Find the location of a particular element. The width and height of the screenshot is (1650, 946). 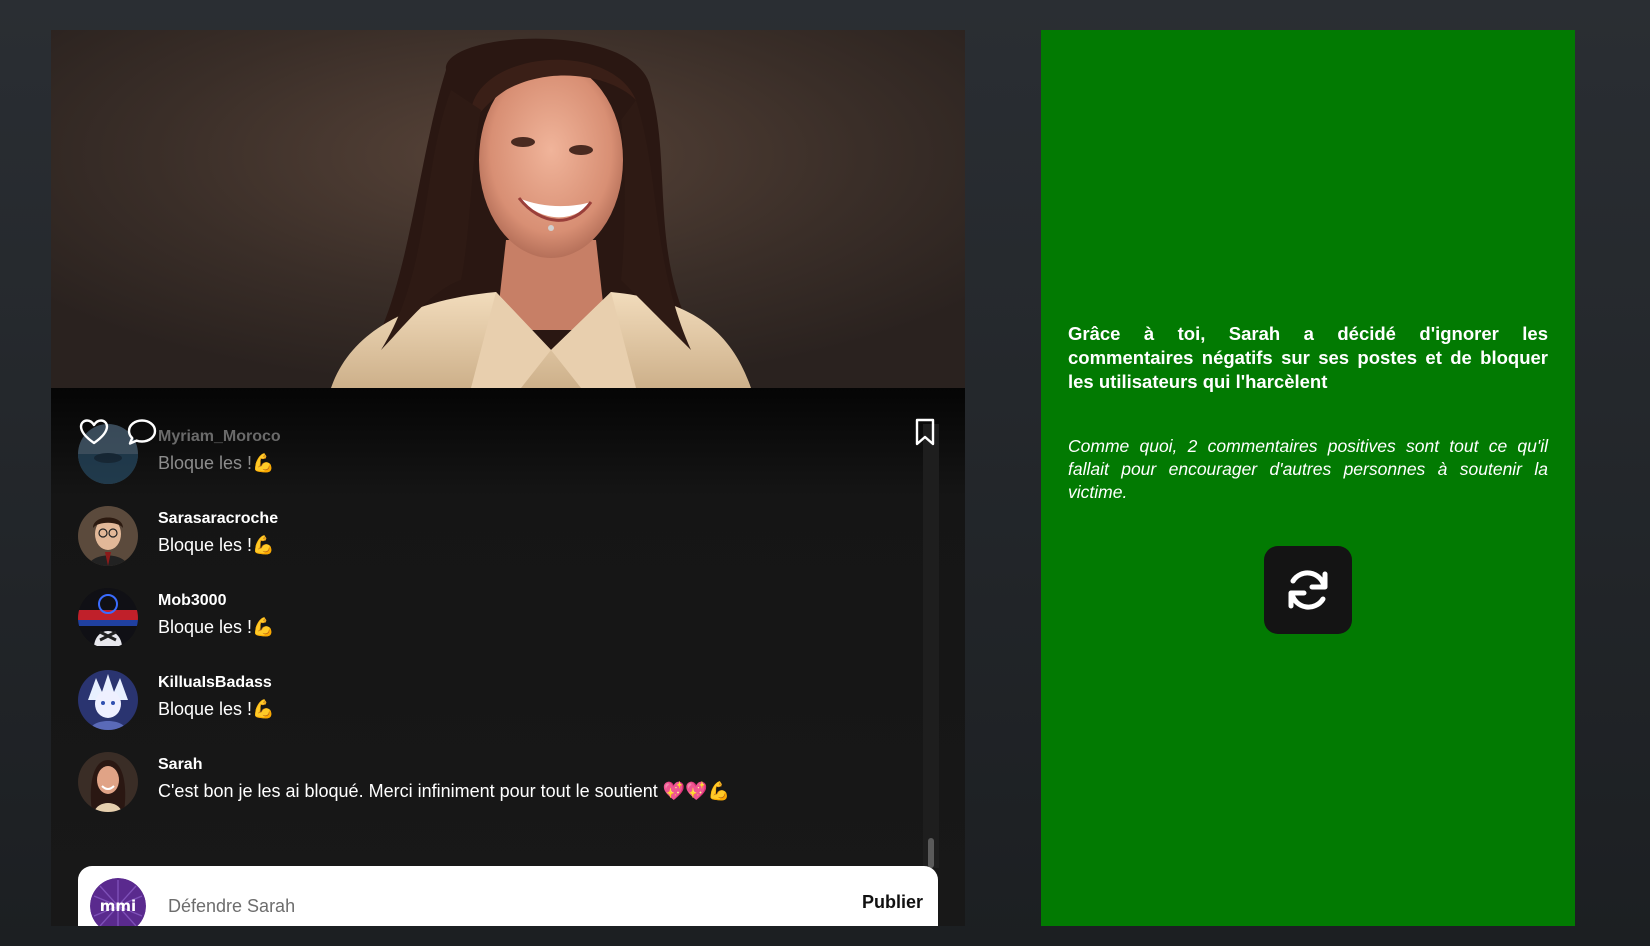

heart-icon is located at coordinates (94, 432).